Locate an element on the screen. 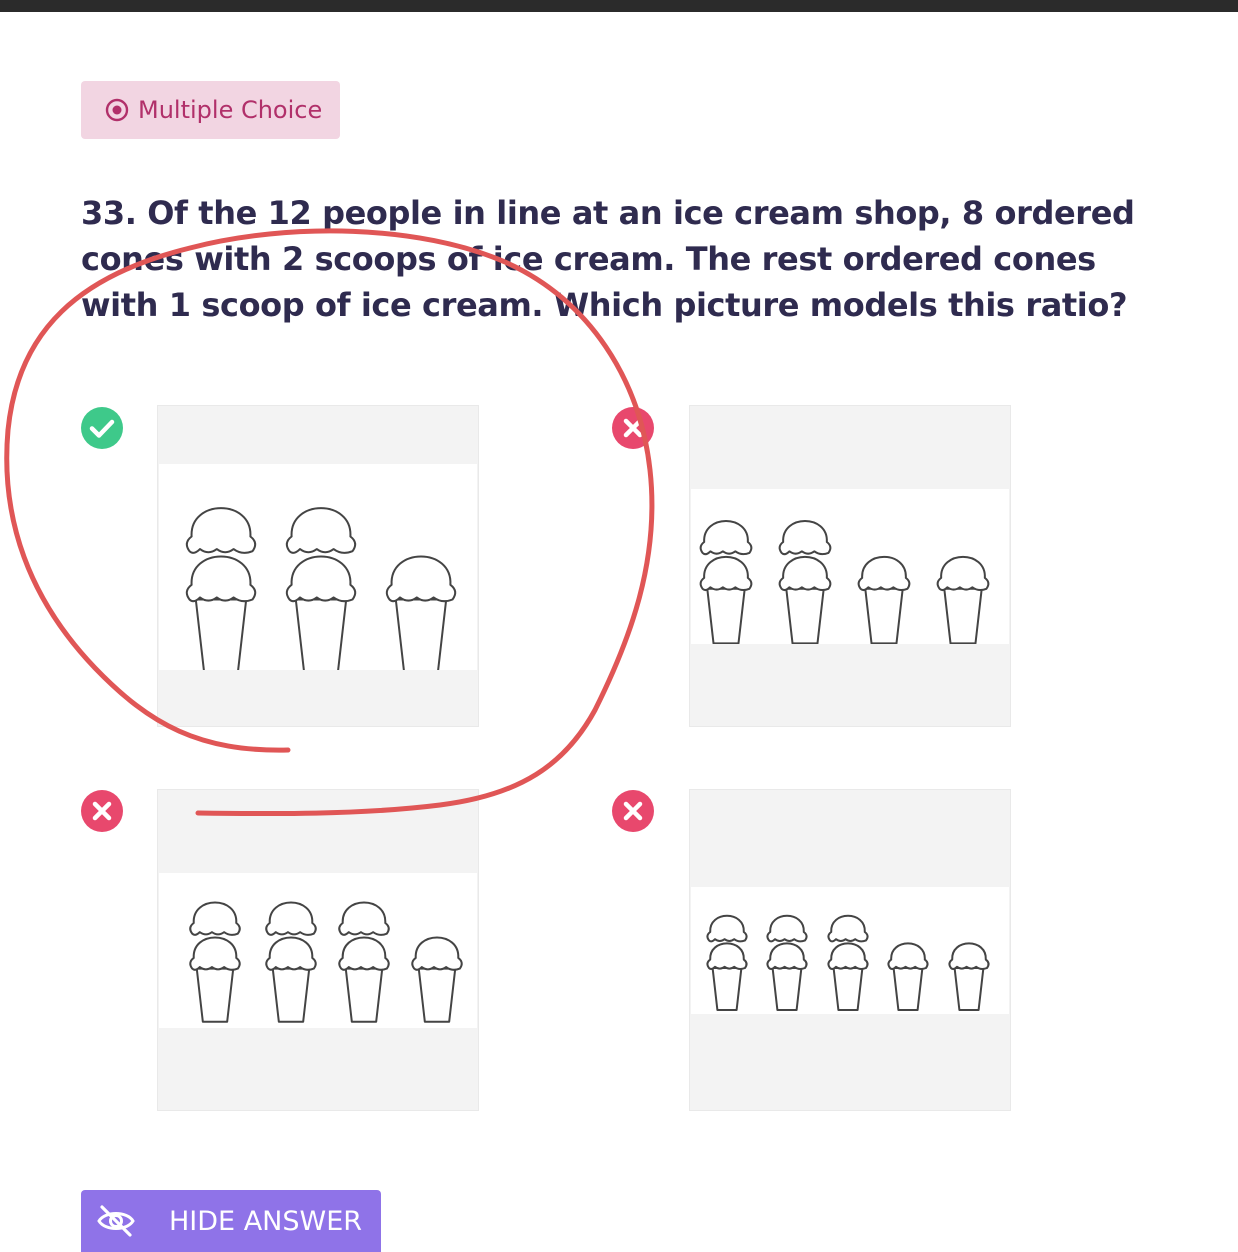 The image size is (1238, 1252). cone-picture-a is located at coordinates (318, 569).